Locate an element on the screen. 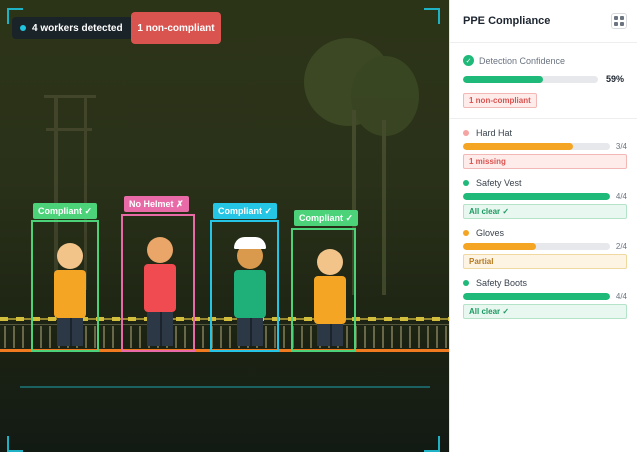 This screenshot has height=452, width=637. ppe-item: Gloves 2/4 Partial is located at coordinates (543, 244).